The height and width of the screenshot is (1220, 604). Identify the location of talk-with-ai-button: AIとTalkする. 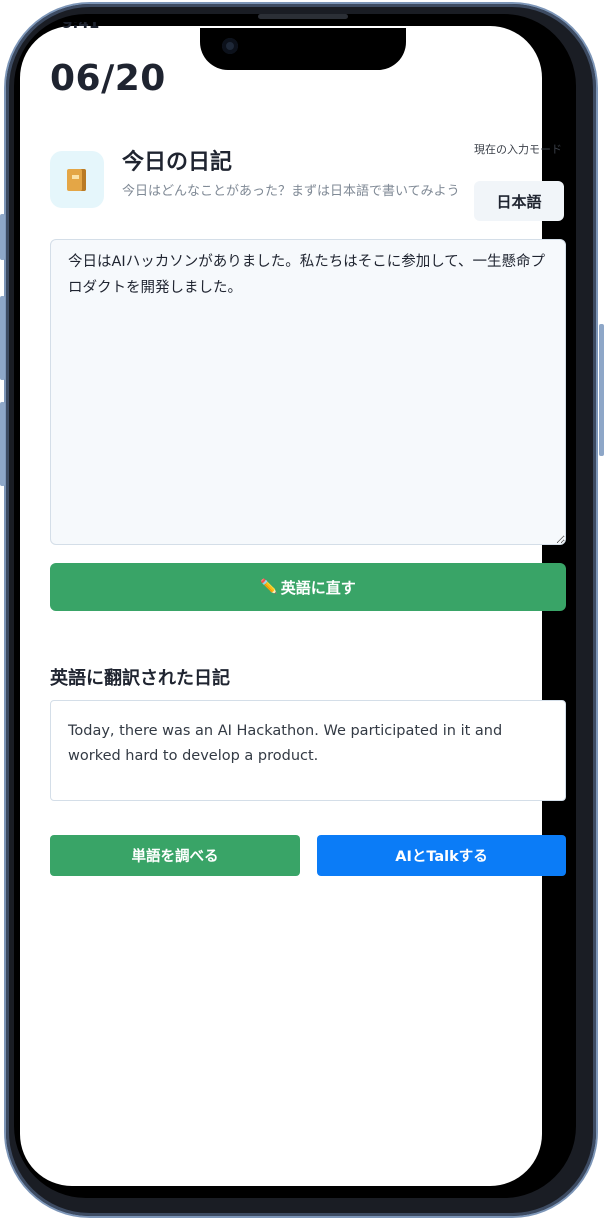
(441, 855).